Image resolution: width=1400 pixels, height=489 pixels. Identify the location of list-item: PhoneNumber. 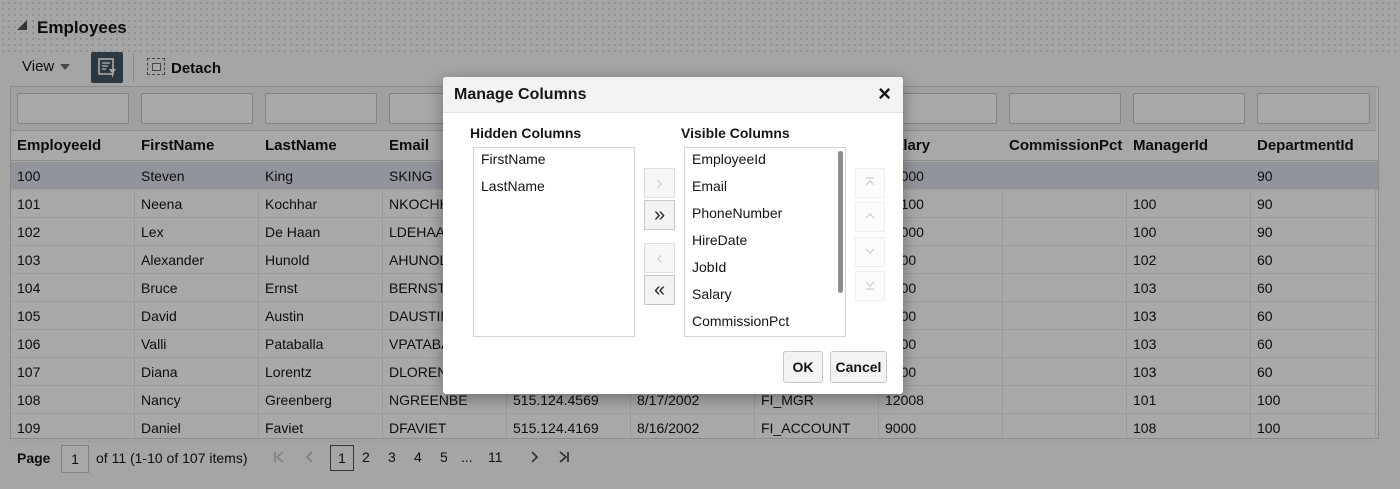
(765, 215).